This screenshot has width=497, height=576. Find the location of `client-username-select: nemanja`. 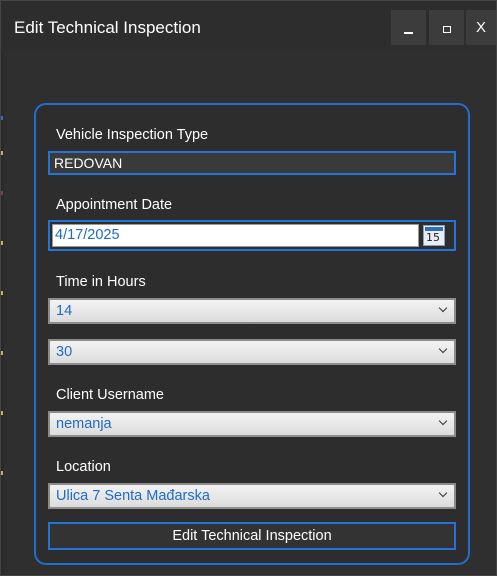

client-username-select: nemanja is located at coordinates (252, 424).